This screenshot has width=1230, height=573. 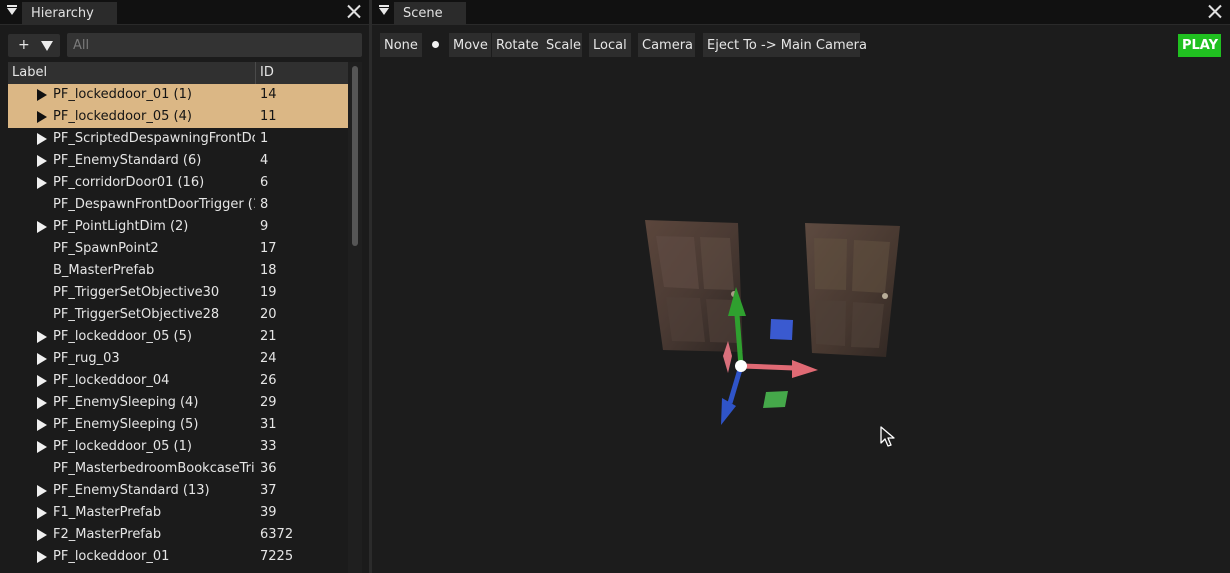 I want to click on table-row: PF_TriggerSetObjective28 20, so click(x=178, y=315).